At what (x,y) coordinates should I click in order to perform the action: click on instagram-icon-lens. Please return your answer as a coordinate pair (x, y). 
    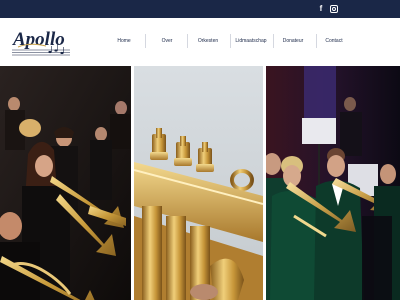
    Looking at the image, I should click on (334, 9).